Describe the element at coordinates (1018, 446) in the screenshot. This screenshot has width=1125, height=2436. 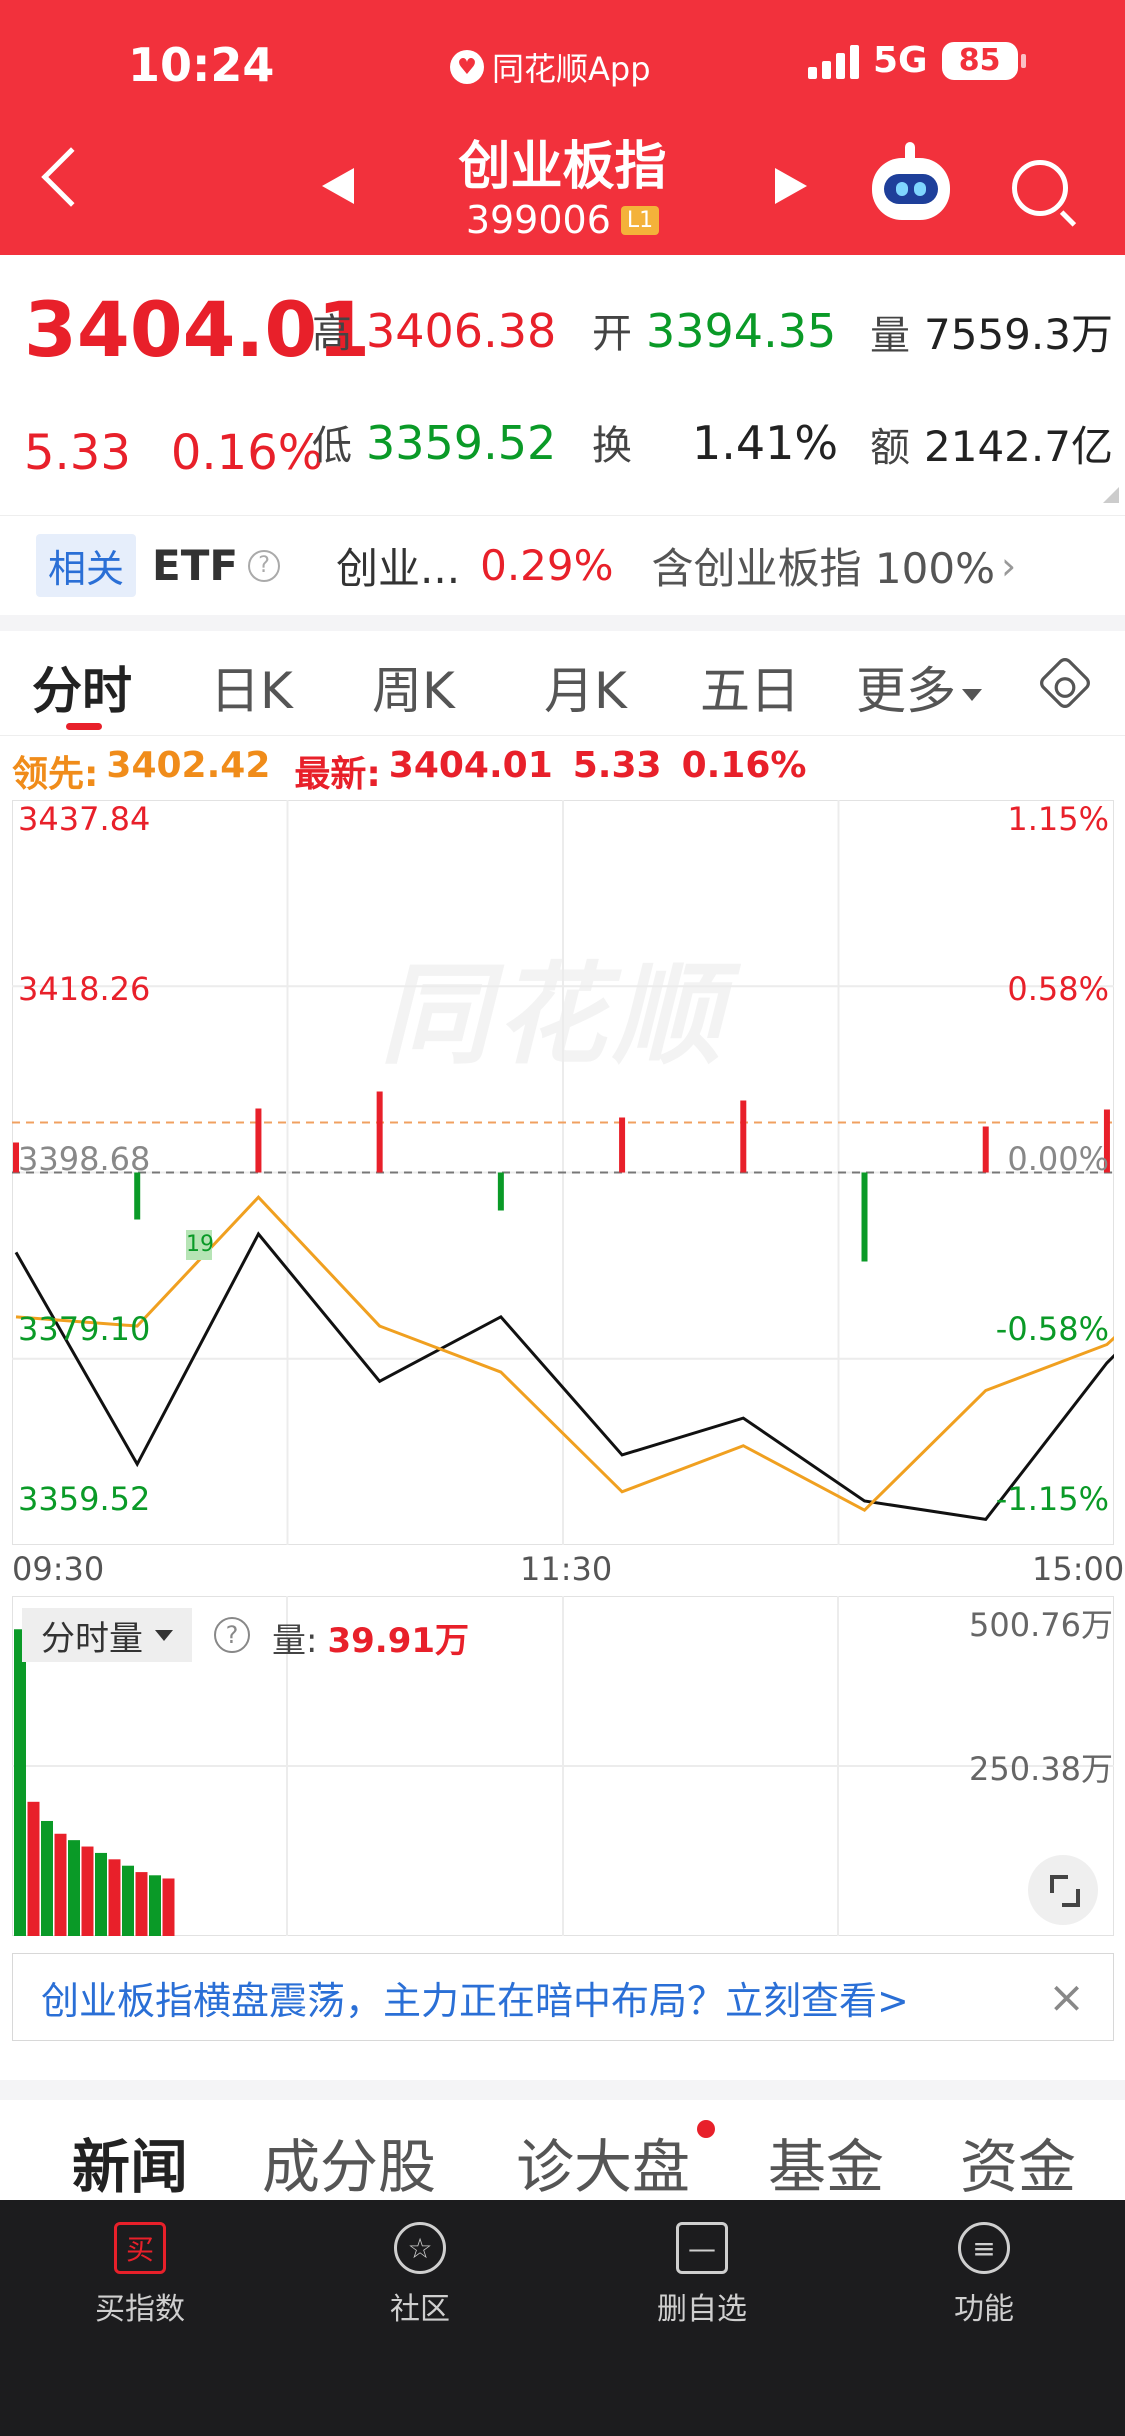
I see `amount-value: 2142.7亿` at that location.